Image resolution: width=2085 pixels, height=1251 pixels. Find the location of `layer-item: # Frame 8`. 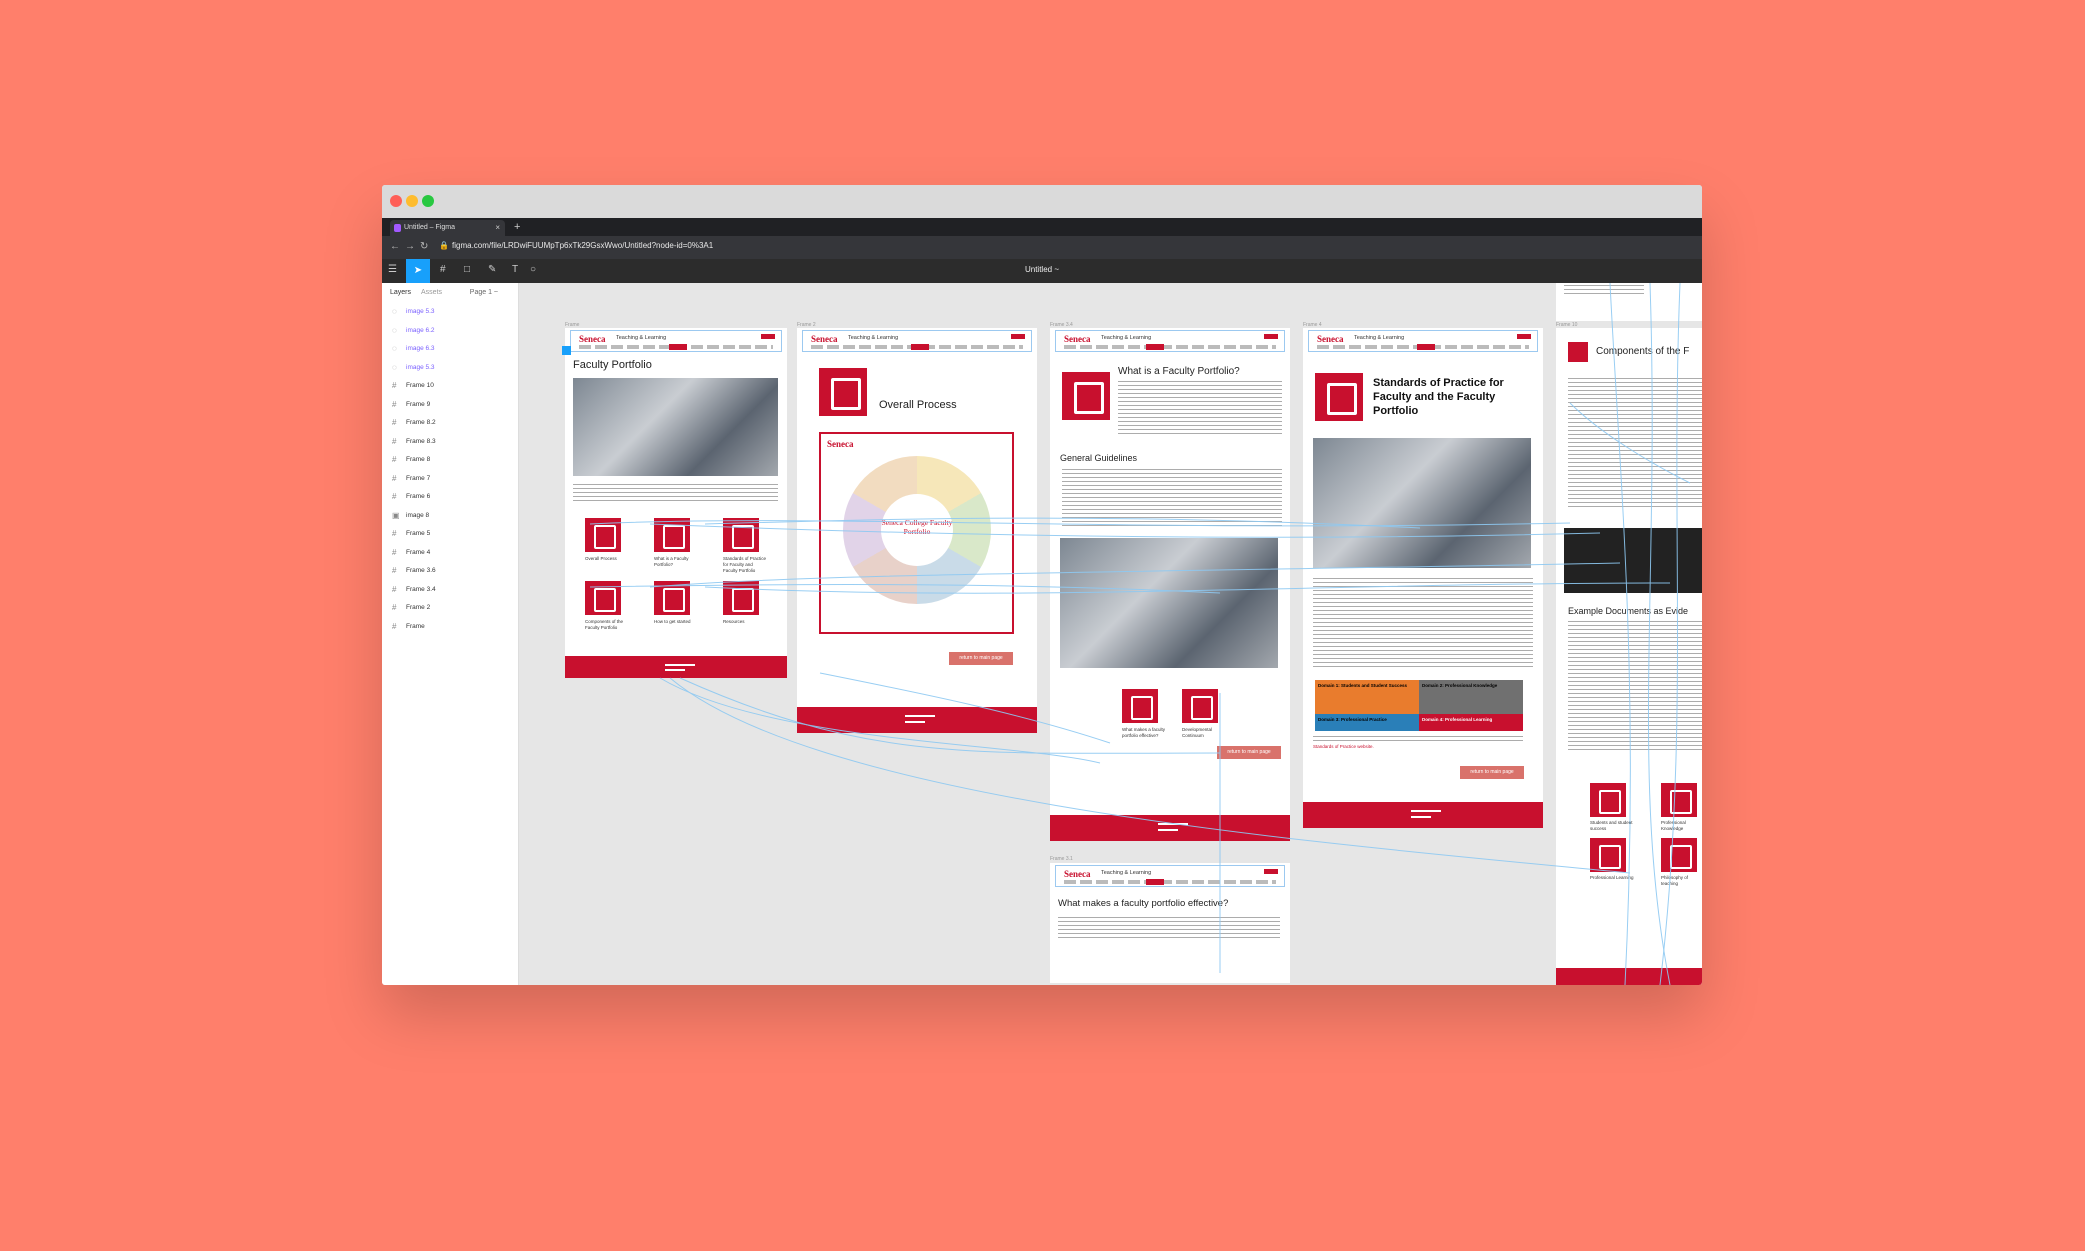

layer-item: # Frame 8 is located at coordinates (450, 460).